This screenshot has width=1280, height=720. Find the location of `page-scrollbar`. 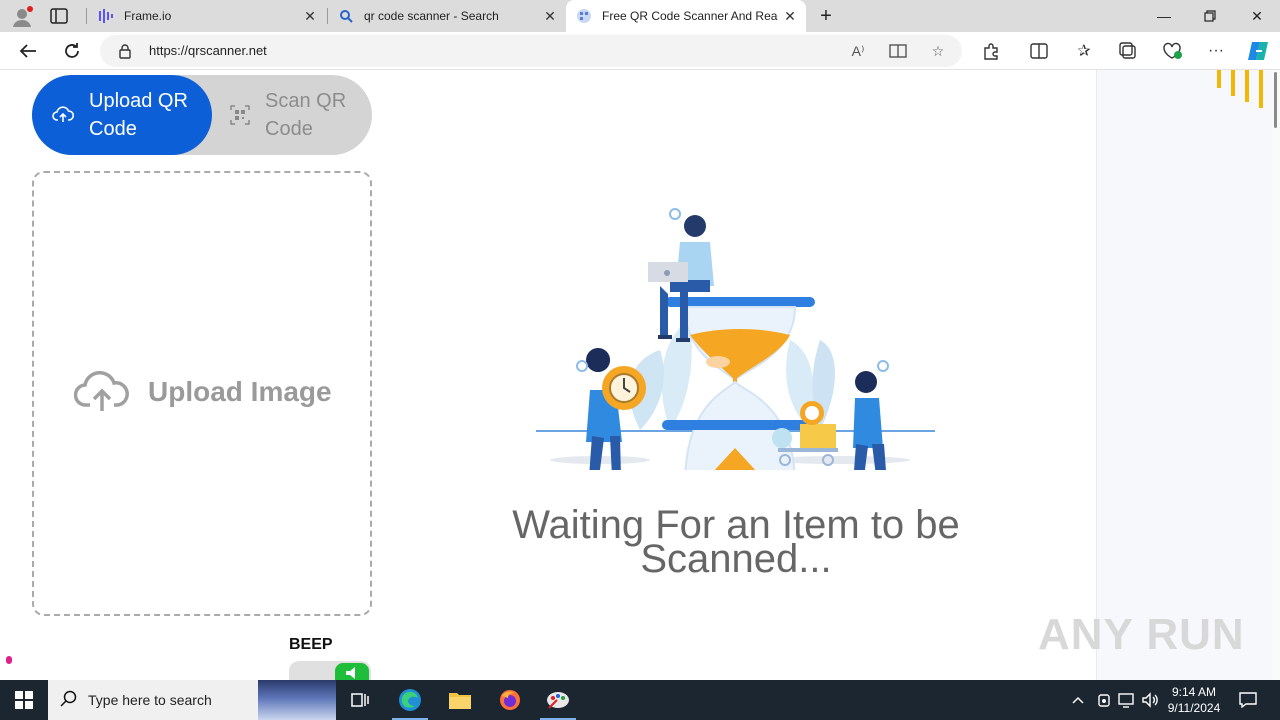

page-scrollbar is located at coordinates (1276, 375).